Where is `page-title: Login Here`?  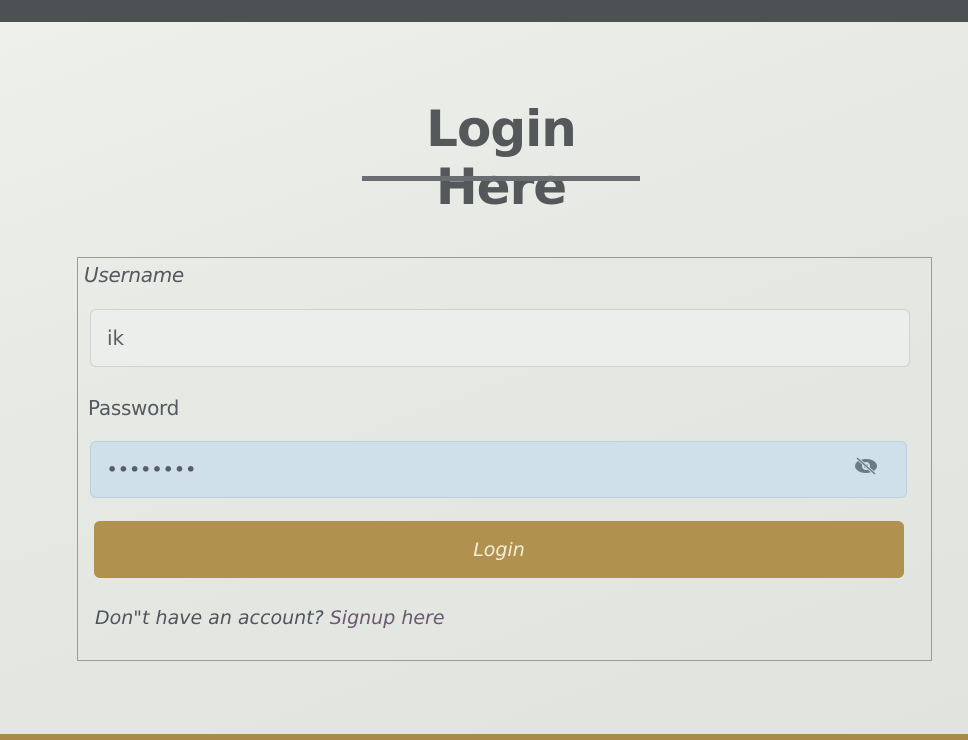 page-title: Login Here is located at coordinates (501, 158).